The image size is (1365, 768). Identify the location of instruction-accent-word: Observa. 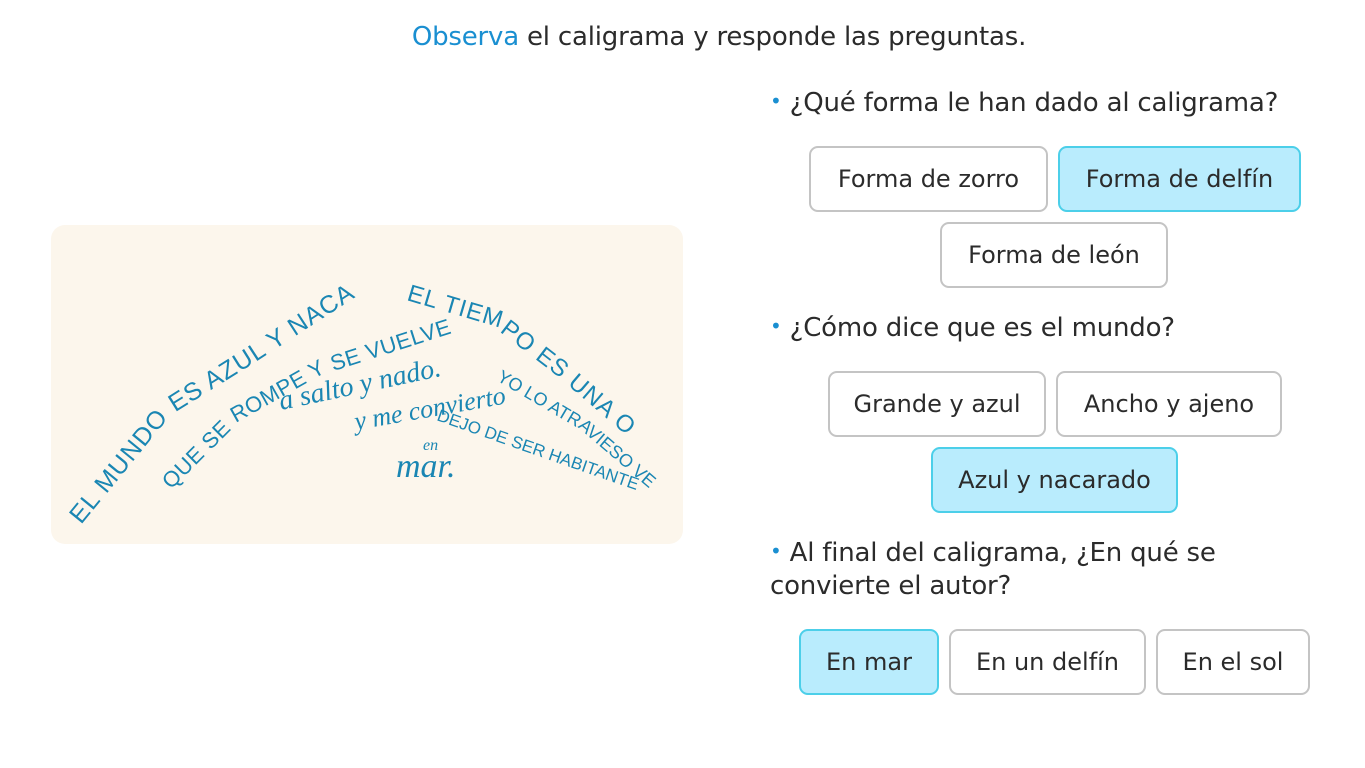
(465, 37).